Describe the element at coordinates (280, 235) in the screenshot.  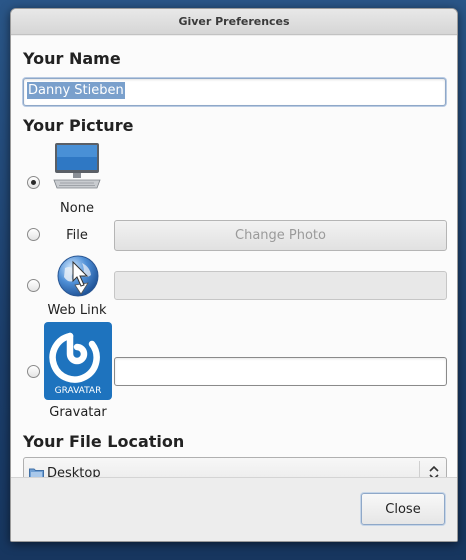
I see `change-photo-button: Change Photo` at that location.